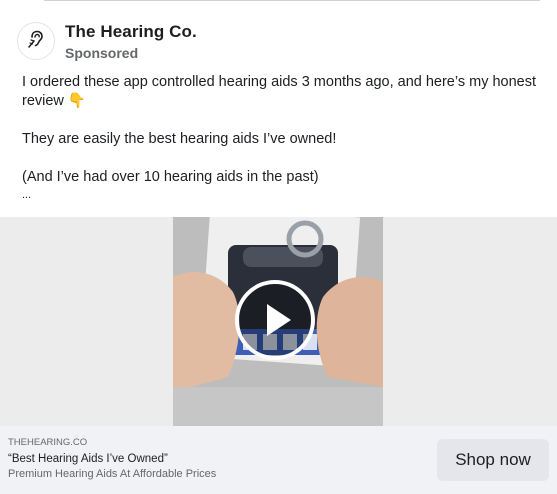 The height and width of the screenshot is (494, 557). I want to click on page-name: The Hearing Co., so click(131, 32).